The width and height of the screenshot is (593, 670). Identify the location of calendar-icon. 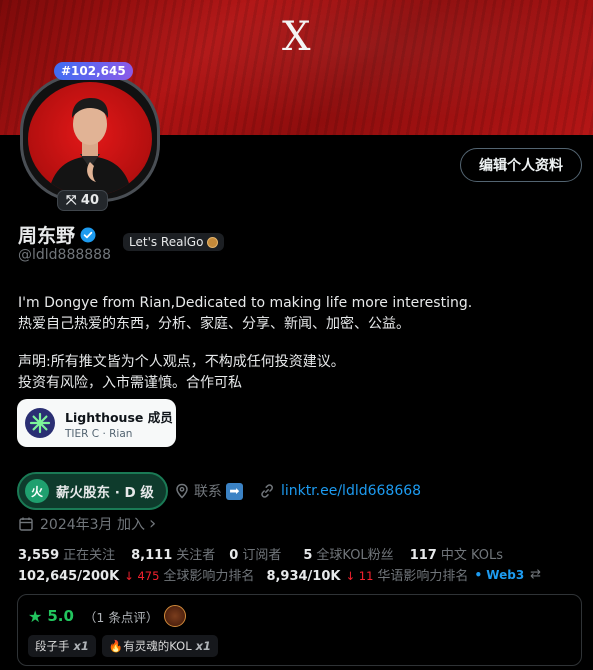
(26, 524).